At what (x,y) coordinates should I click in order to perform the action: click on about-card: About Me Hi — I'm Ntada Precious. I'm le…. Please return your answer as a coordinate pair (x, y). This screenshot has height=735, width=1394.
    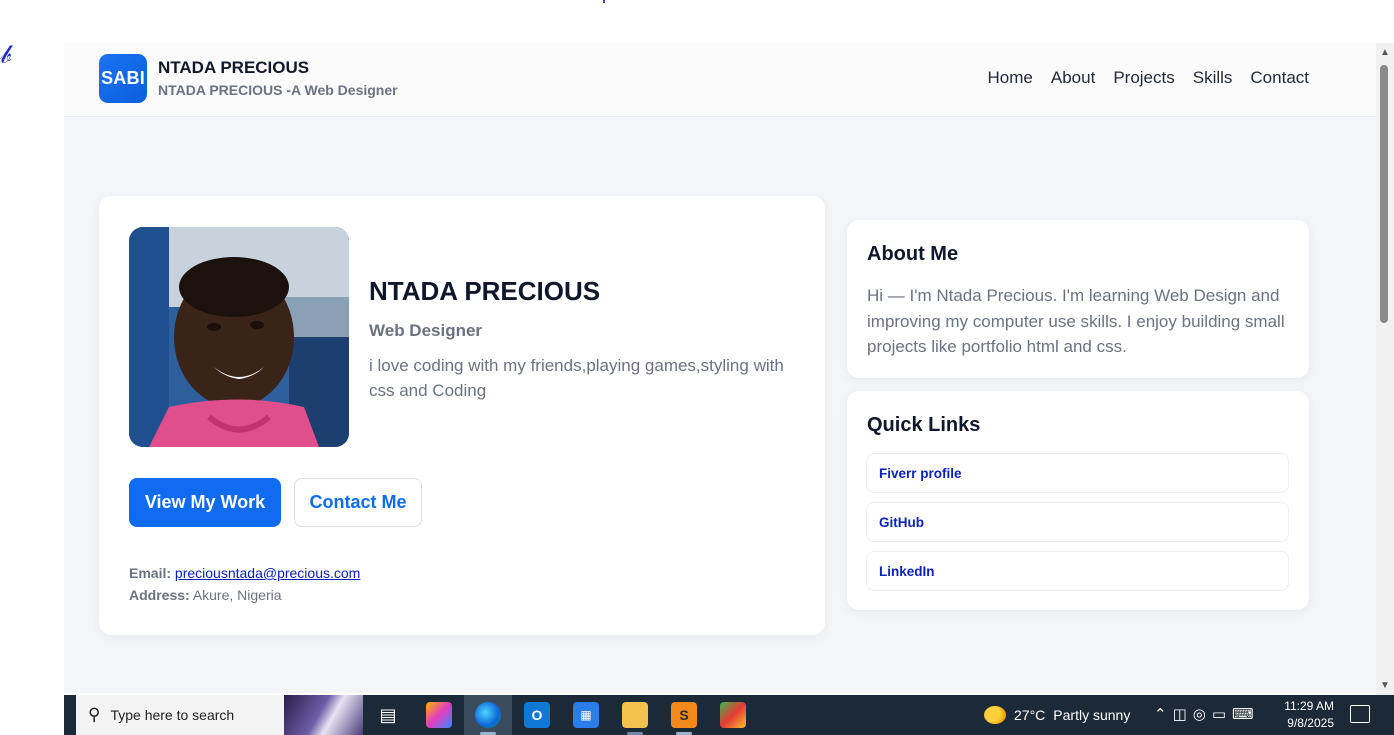
    Looking at the image, I should click on (1078, 299).